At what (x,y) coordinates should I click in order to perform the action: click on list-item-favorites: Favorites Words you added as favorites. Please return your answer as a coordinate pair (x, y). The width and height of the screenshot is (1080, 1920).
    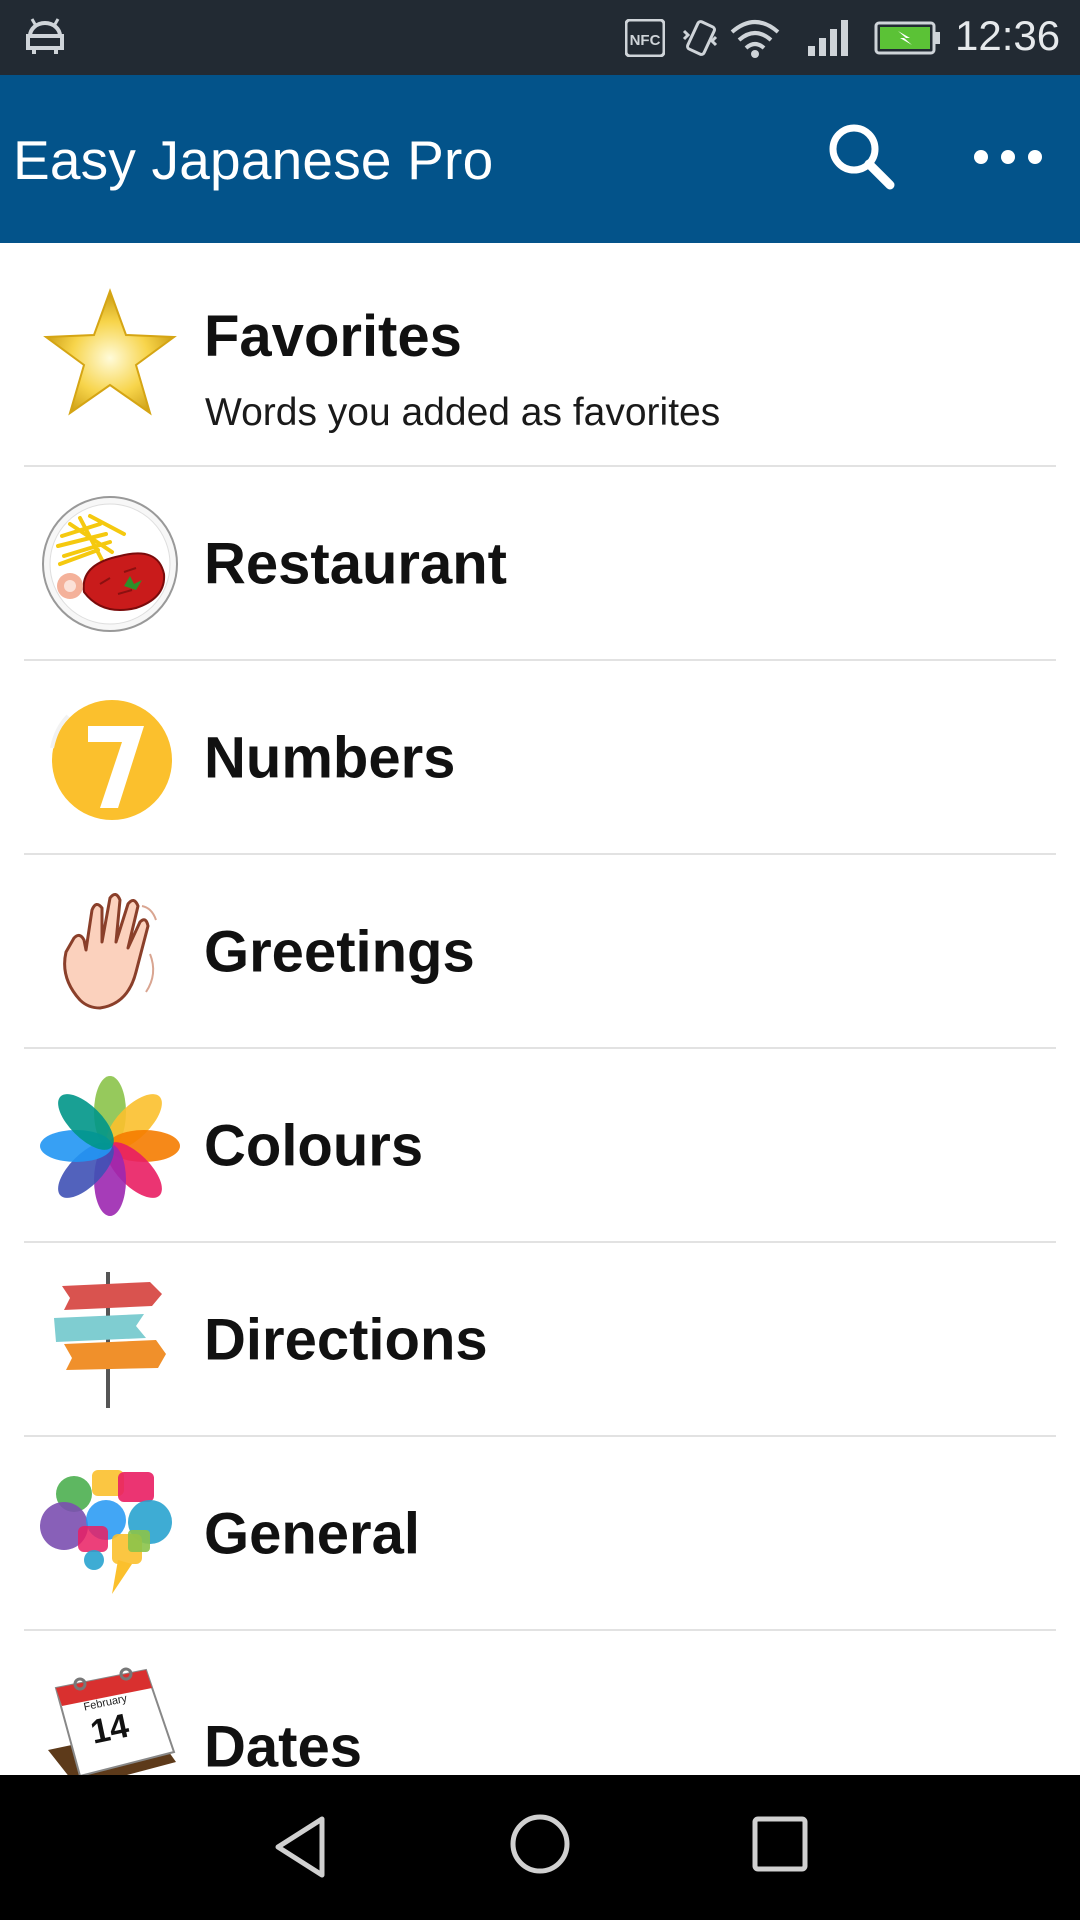
    Looking at the image, I should click on (540, 355).